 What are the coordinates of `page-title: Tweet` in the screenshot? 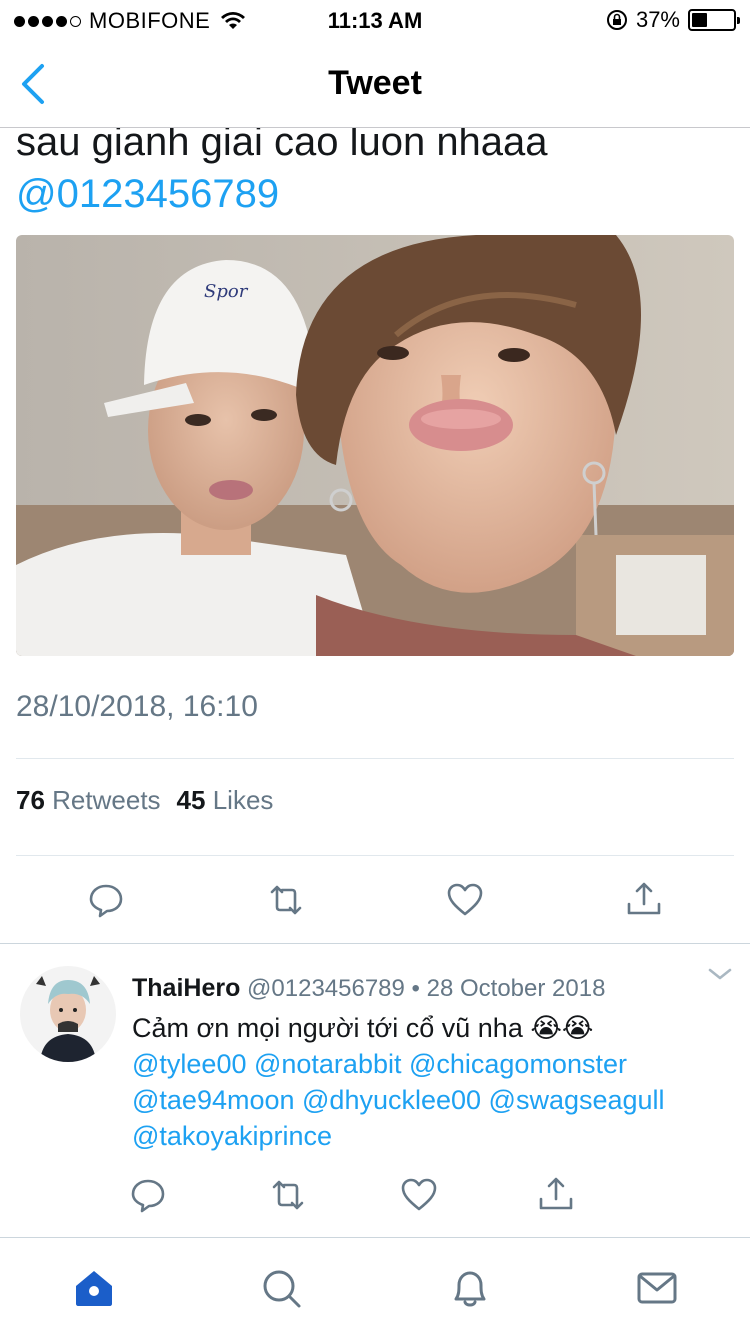 It's located at (375, 83).